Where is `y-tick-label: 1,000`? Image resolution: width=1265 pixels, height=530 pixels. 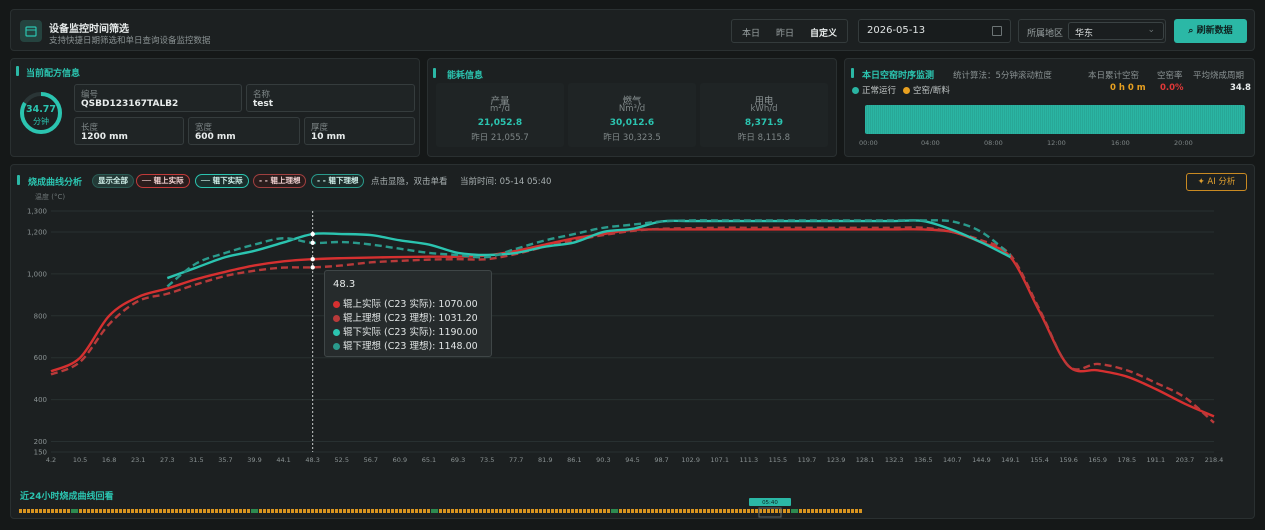 y-tick-label: 1,000 is located at coordinates (37, 274).